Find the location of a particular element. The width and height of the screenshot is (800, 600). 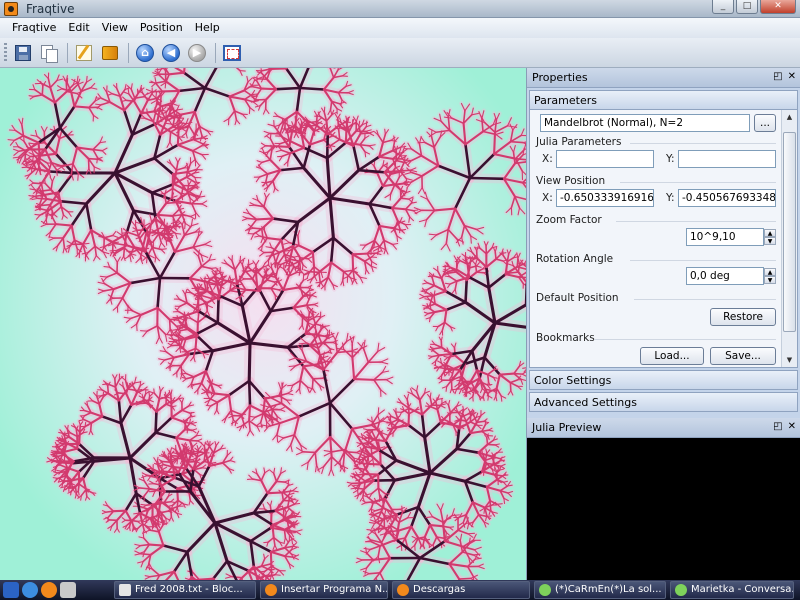

forward-icon: ▶ is located at coordinates (197, 52).